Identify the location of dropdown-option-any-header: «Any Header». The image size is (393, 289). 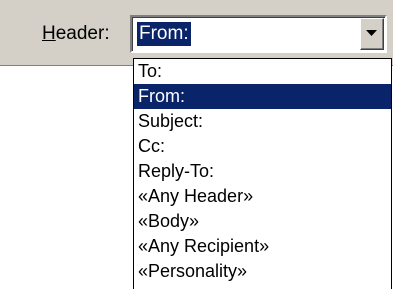
(262, 196).